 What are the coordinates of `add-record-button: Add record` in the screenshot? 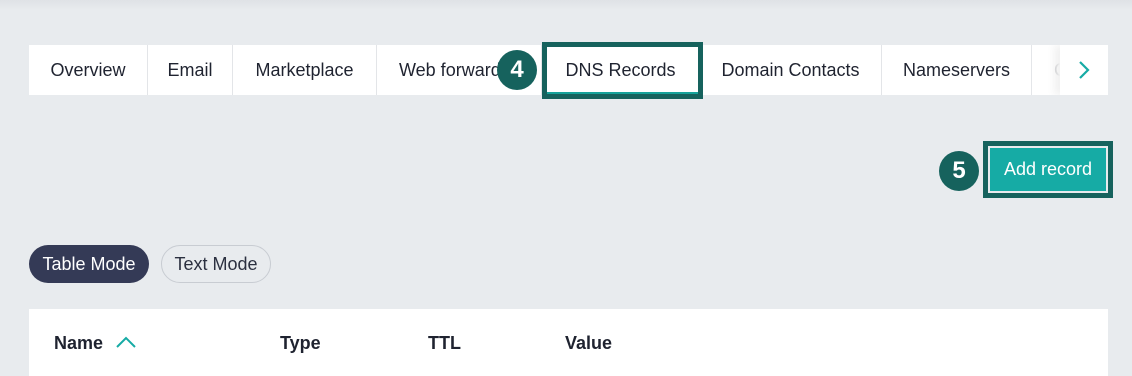 It's located at (1048, 169).